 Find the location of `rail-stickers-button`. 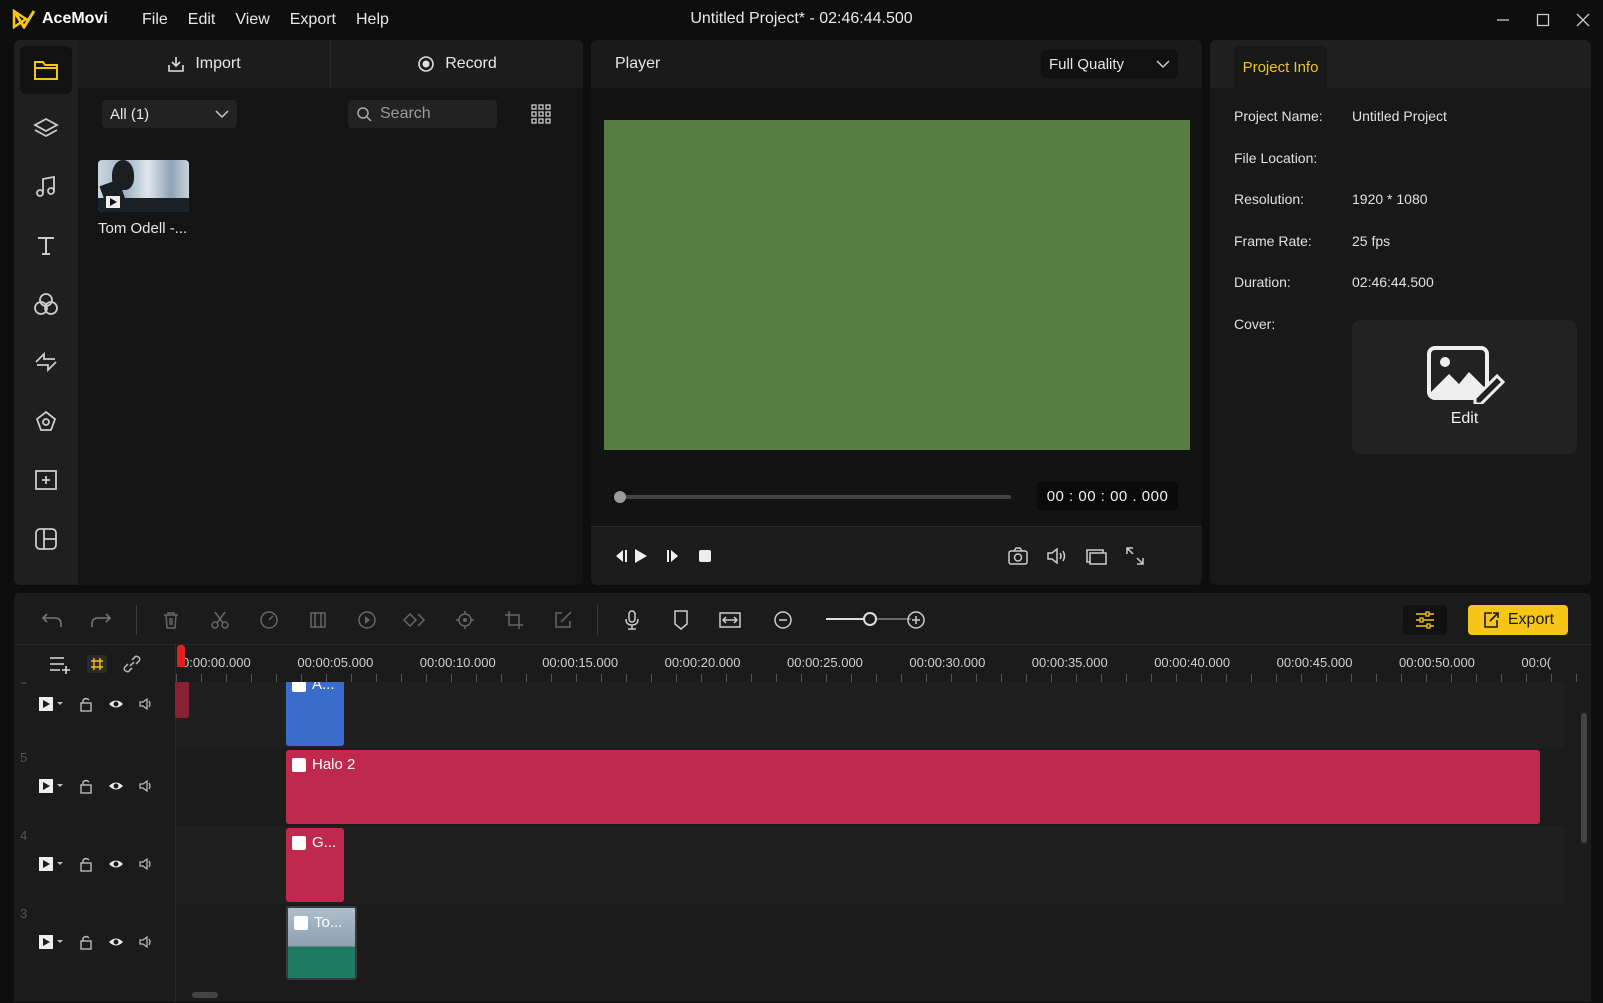

rail-stickers-button is located at coordinates (46, 479).